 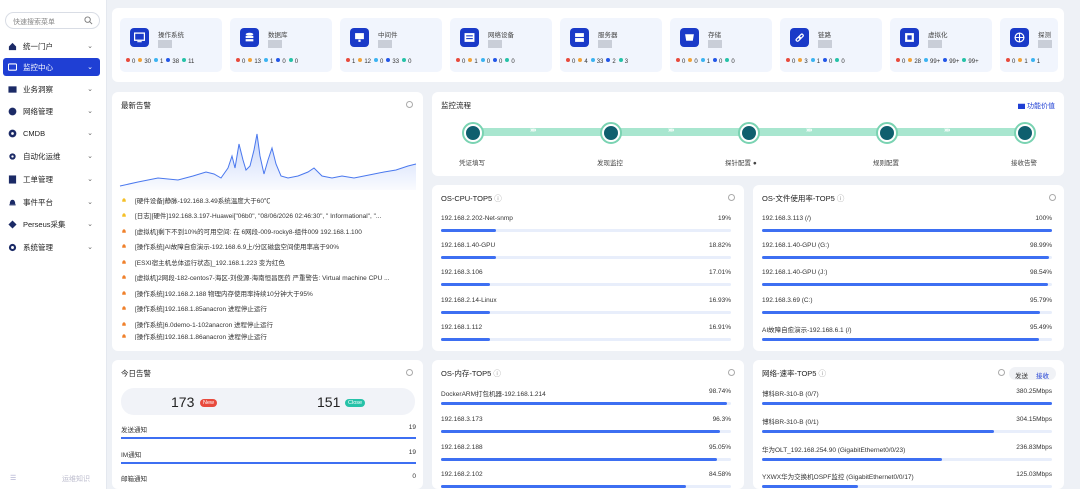 I want to click on flow-step-credential, so click(x=473, y=133).